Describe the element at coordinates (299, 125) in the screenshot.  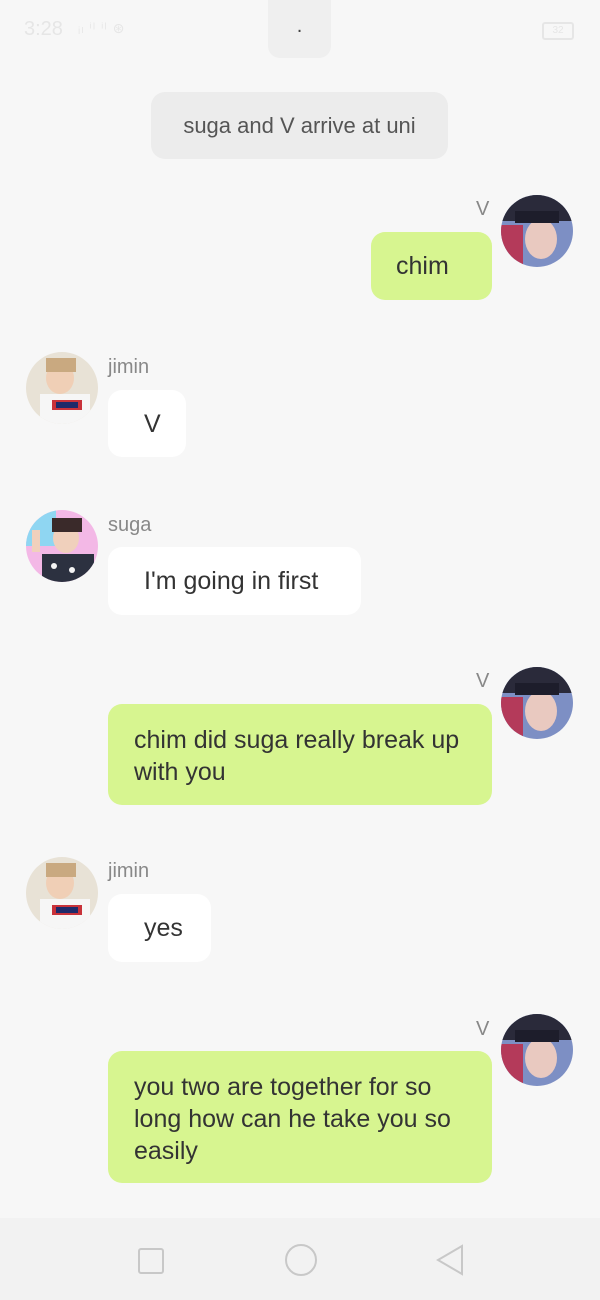
I see `narration-banner: suga and V arrive at uni` at that location.